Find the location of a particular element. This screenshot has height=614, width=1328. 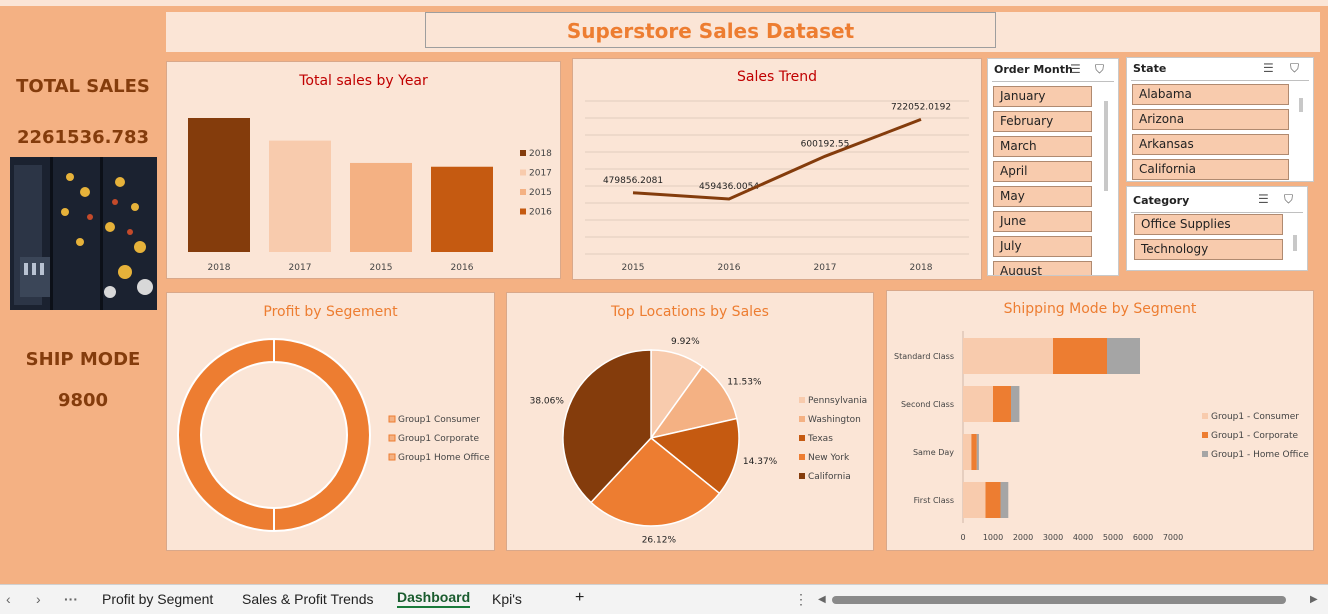

x-tick-label: 0 is located at coordinates (962, 537).